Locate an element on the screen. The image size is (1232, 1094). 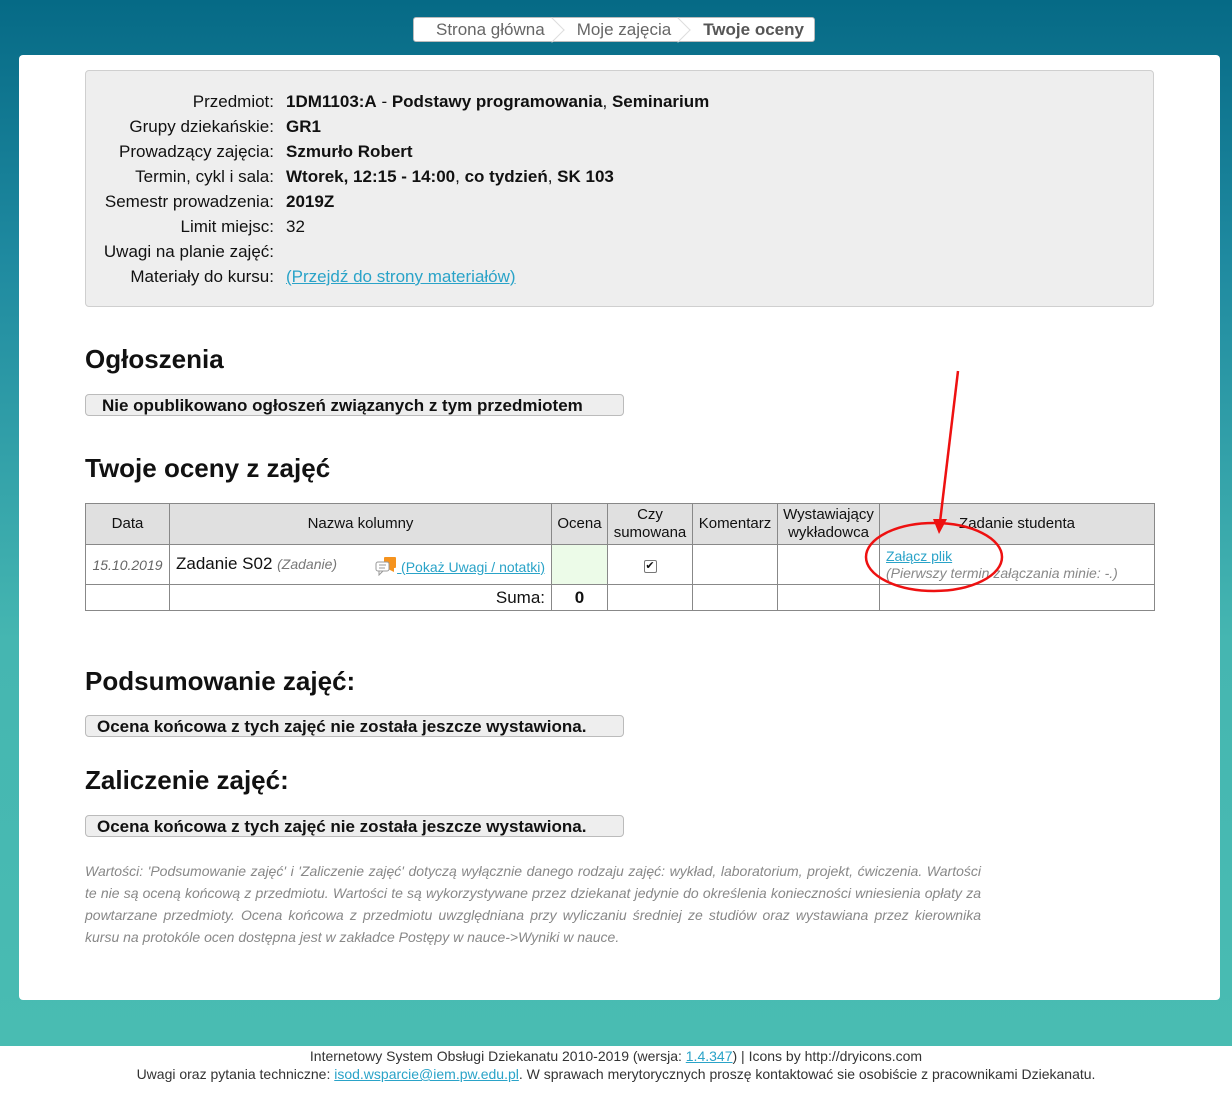
info-row-semester: Semestr prowadzenia: 2019Z is located at coordinates (619, 201).